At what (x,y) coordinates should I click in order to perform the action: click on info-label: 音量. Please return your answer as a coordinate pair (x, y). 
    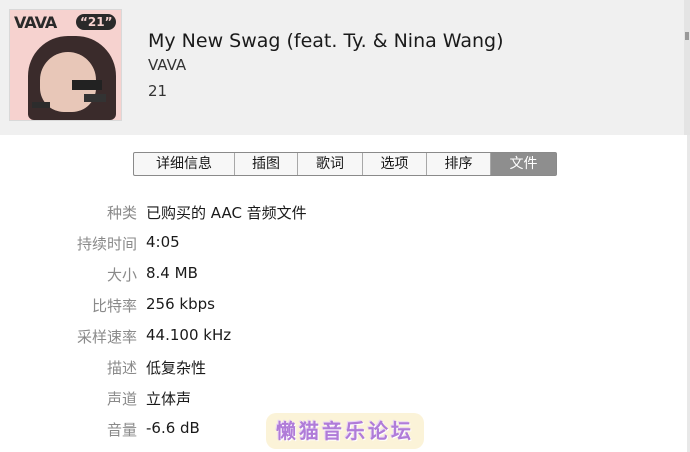
    Looking at the image, I should click on (121, 430).